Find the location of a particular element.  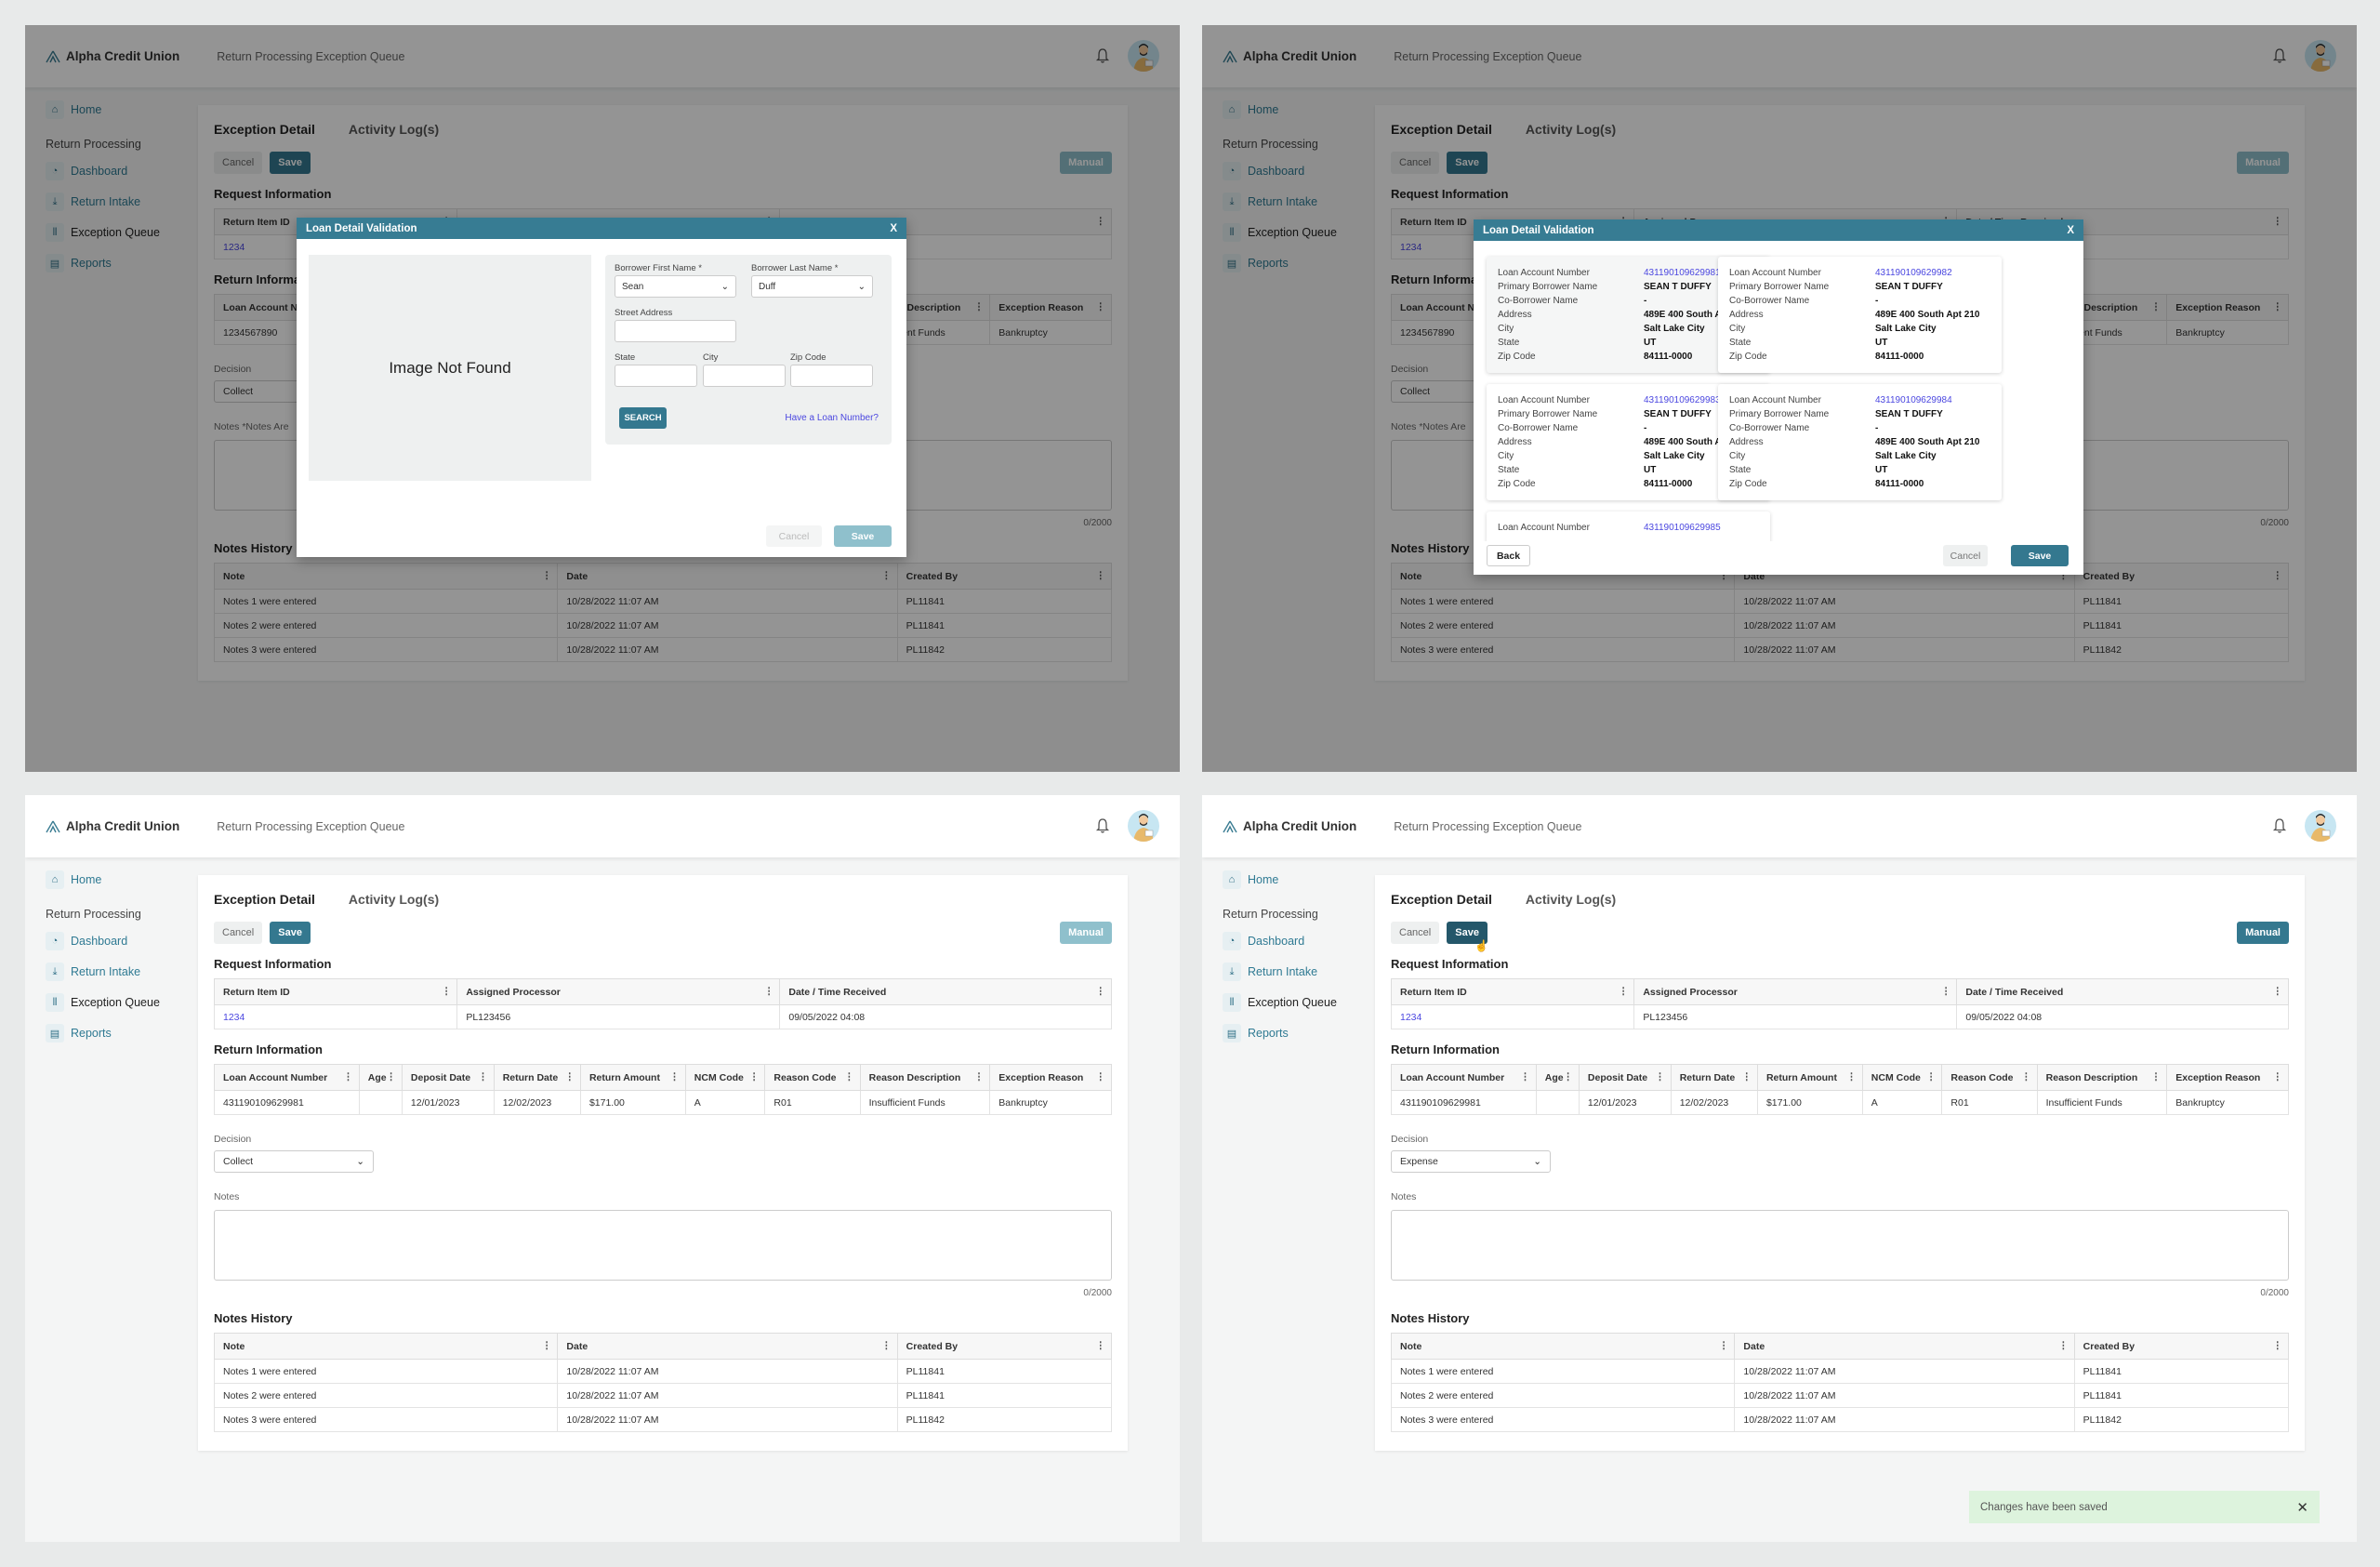

city-input is located at coordinates (744, 376).